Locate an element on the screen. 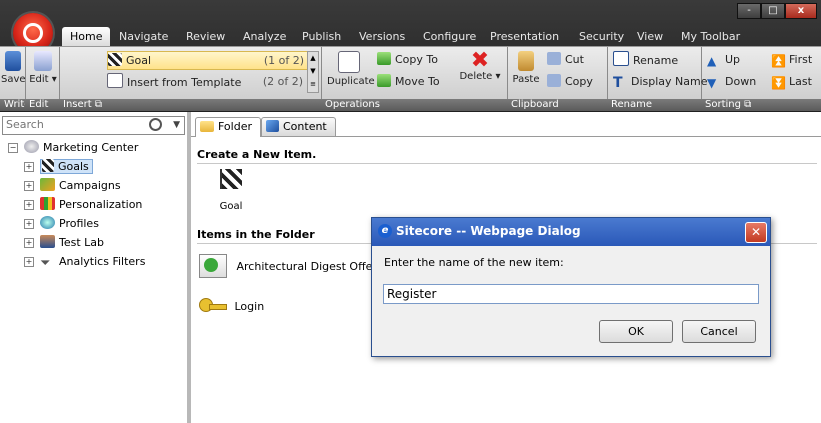 This screenshot has height=423, width=821. internet-explorer-icon: e is located at coordinates (385, 231).